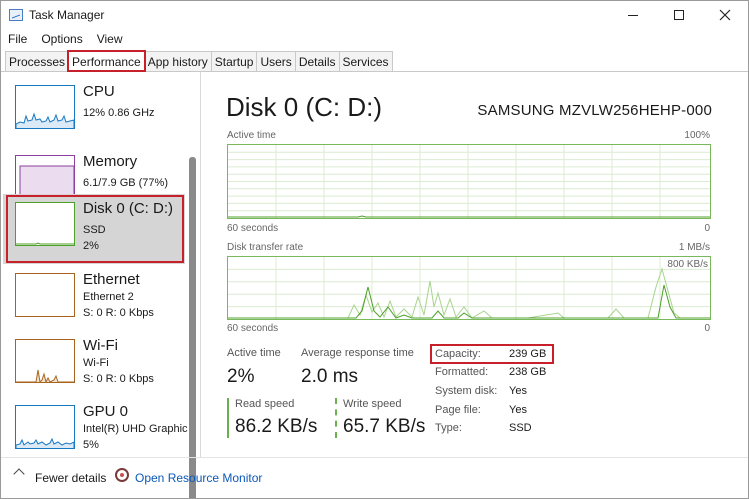 This screenshot has width=749, height=499. Describe the element at coordinates (106, 411) in the screenshot. I see `sidebar-item-name: GPU 0` at that location.